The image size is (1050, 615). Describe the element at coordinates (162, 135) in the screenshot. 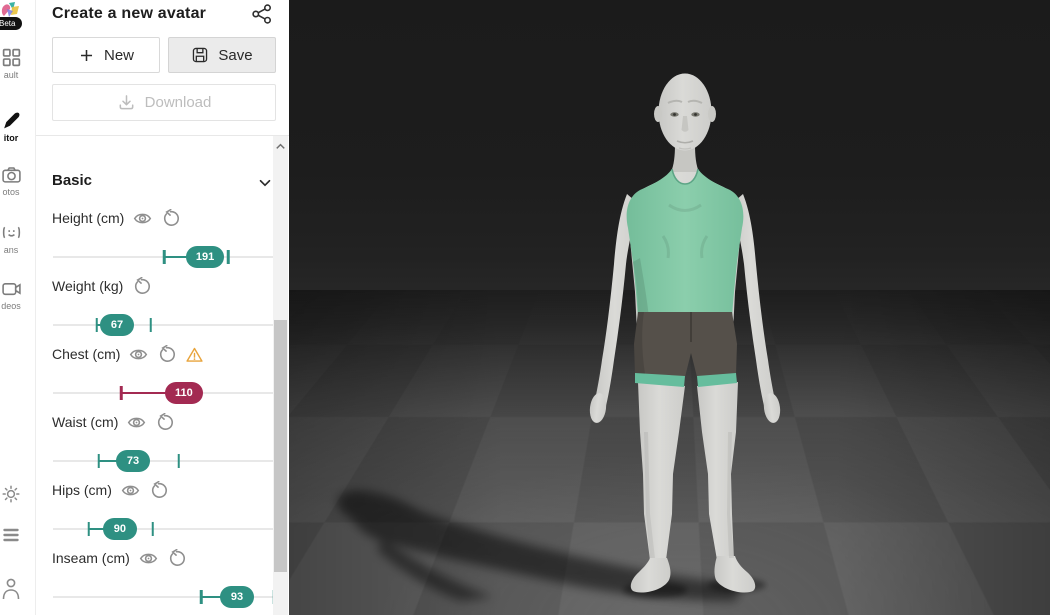

I see `header-divider` at that location.